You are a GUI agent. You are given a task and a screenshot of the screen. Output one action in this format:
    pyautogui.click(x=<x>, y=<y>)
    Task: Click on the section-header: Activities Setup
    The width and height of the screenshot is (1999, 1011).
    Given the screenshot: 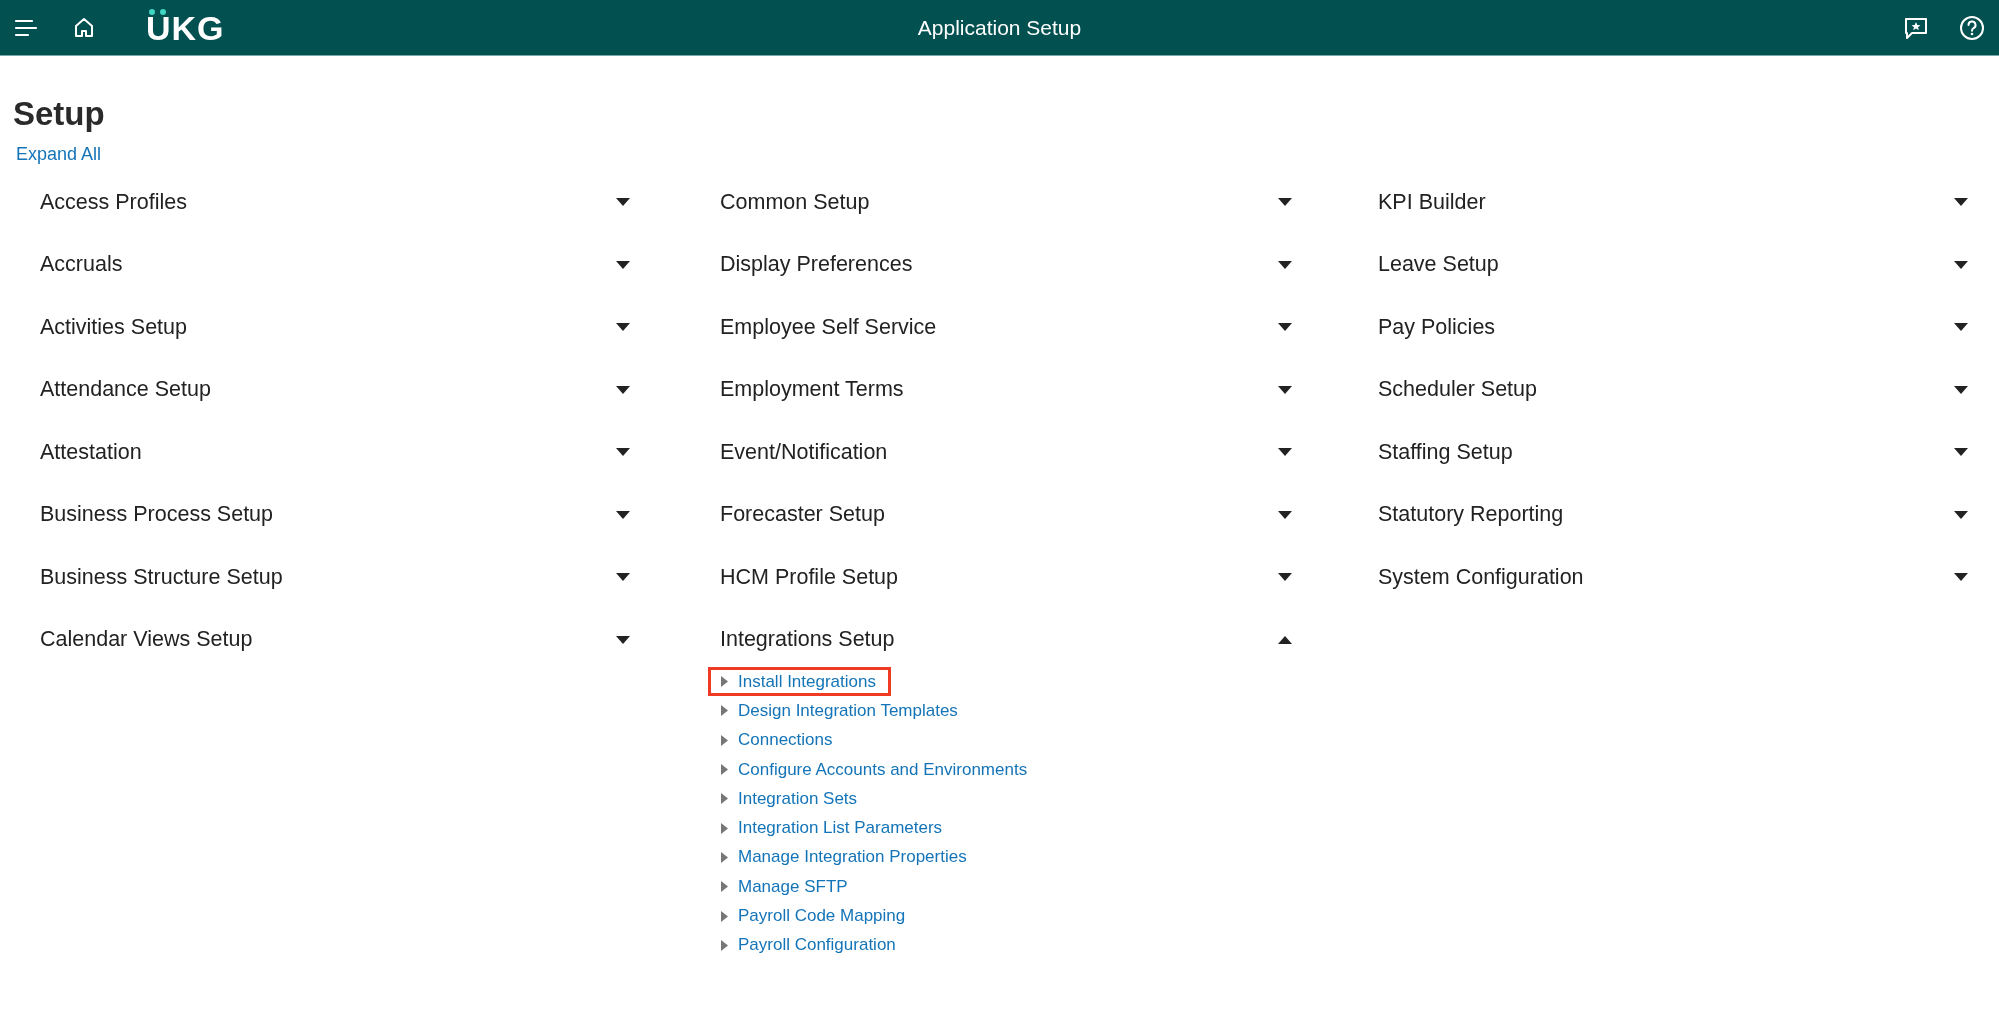 What is the action you would take?
    pyautogui.click(x=335, y=327)
    